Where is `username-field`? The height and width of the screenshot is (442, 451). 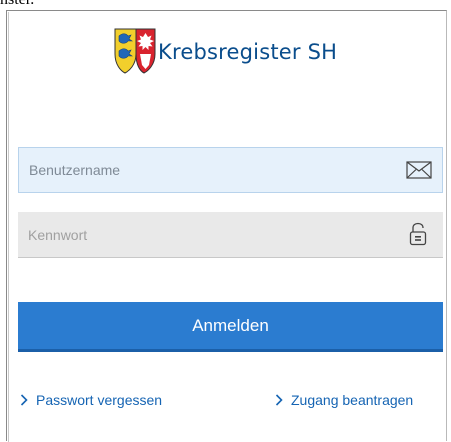
username-field is located at coordinates (230, 170).